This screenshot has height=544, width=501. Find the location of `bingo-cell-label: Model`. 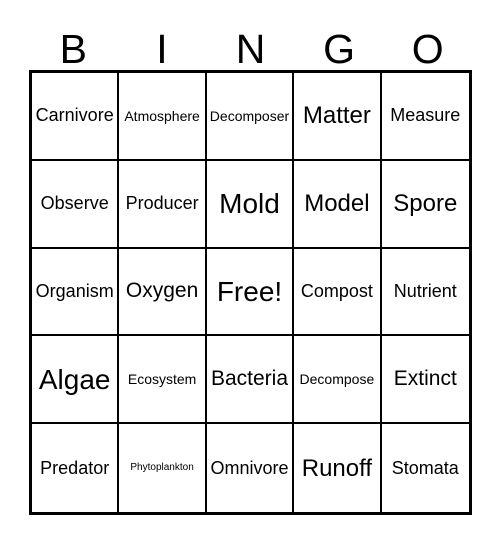

bingo-cell-label: Model is located at coordinates (337, 204).